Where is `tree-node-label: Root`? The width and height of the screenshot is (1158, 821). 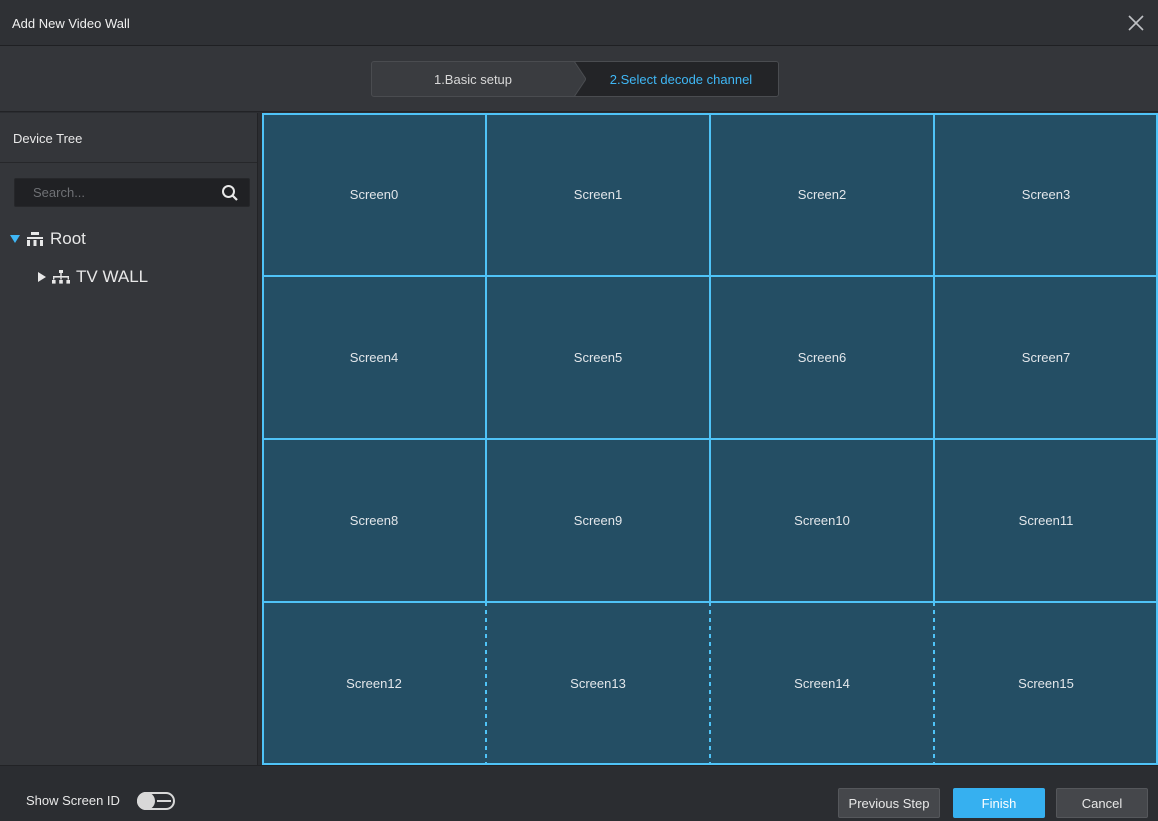 tree-node-label: Root is located at coordinates (68, 238).